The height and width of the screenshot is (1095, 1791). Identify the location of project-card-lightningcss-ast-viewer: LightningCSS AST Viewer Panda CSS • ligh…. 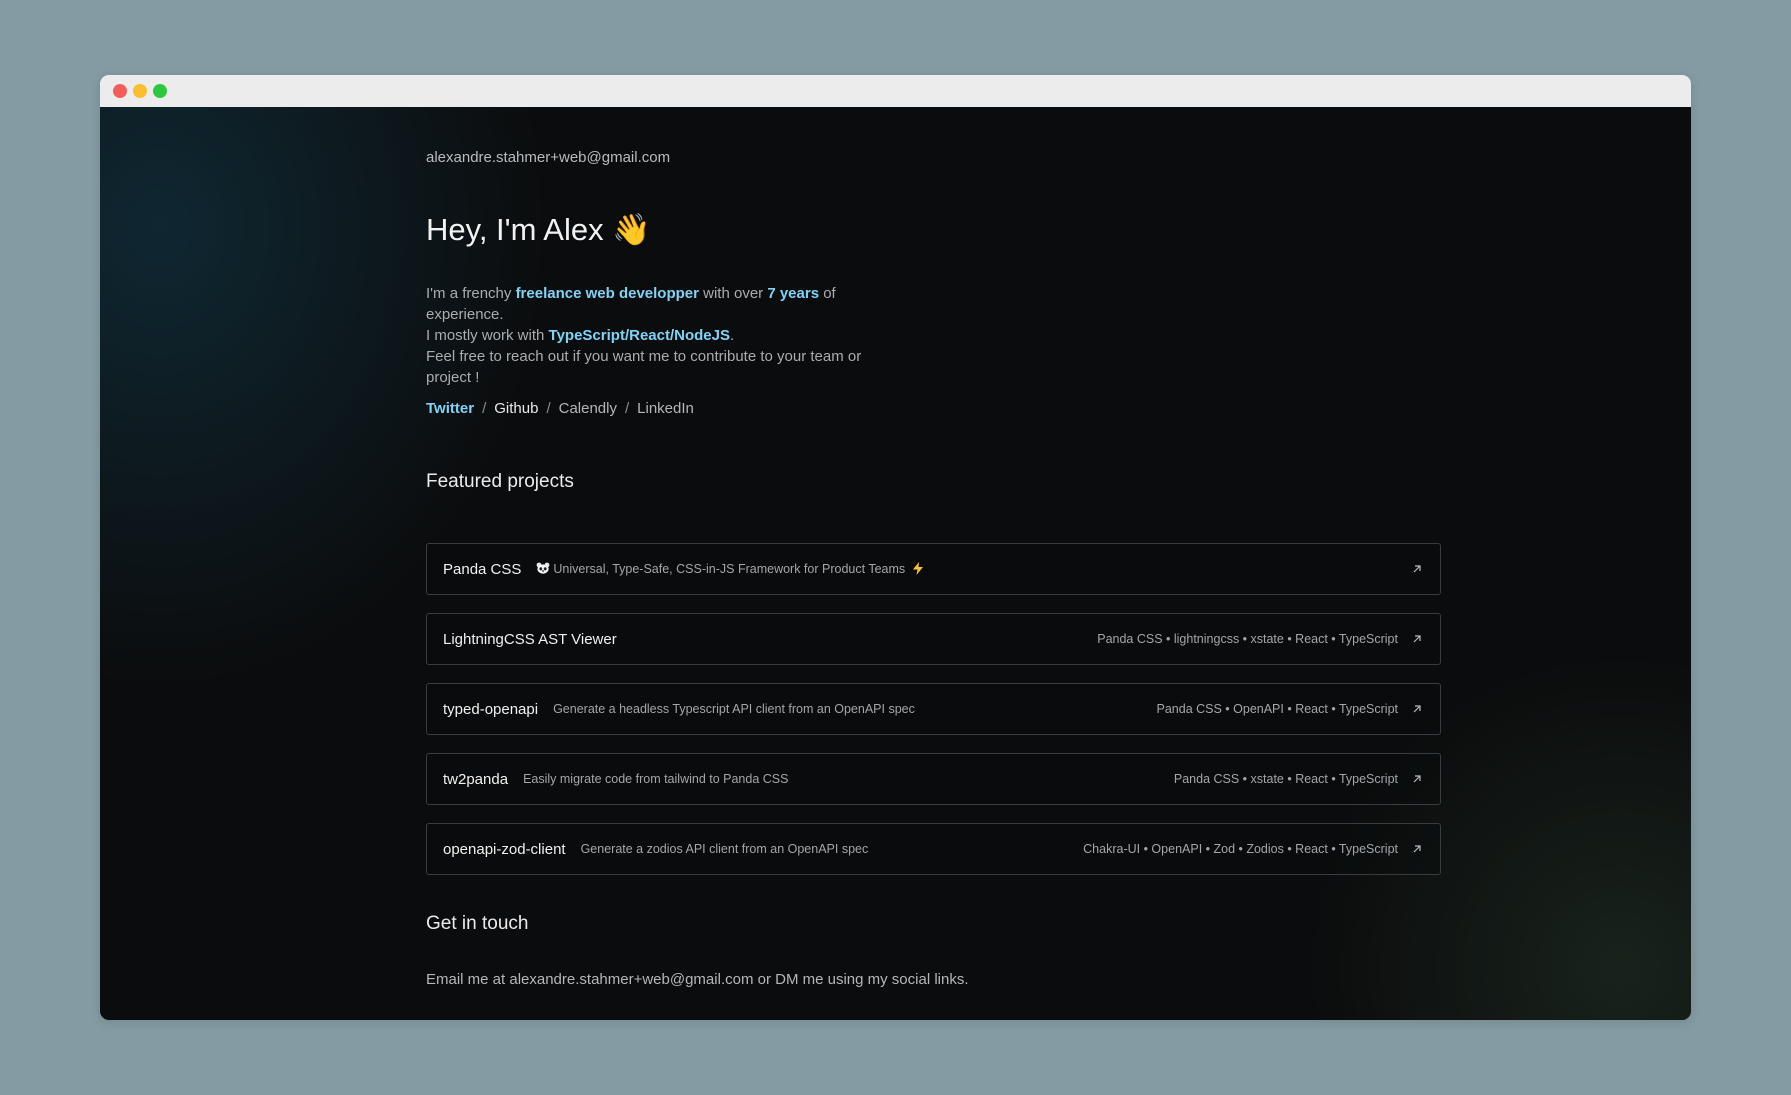
(933, 639).